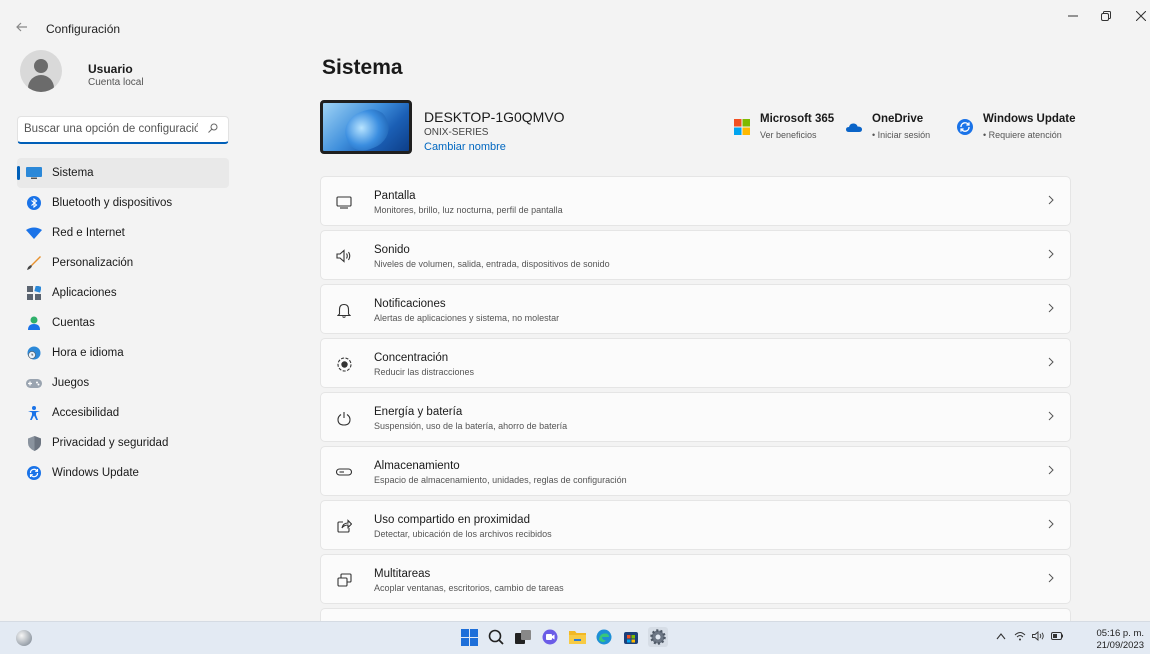  What do you see at coordinates (575, 24) in the screenshot?
I see `title-bar: Configuración` at bounding box center [575, 24].